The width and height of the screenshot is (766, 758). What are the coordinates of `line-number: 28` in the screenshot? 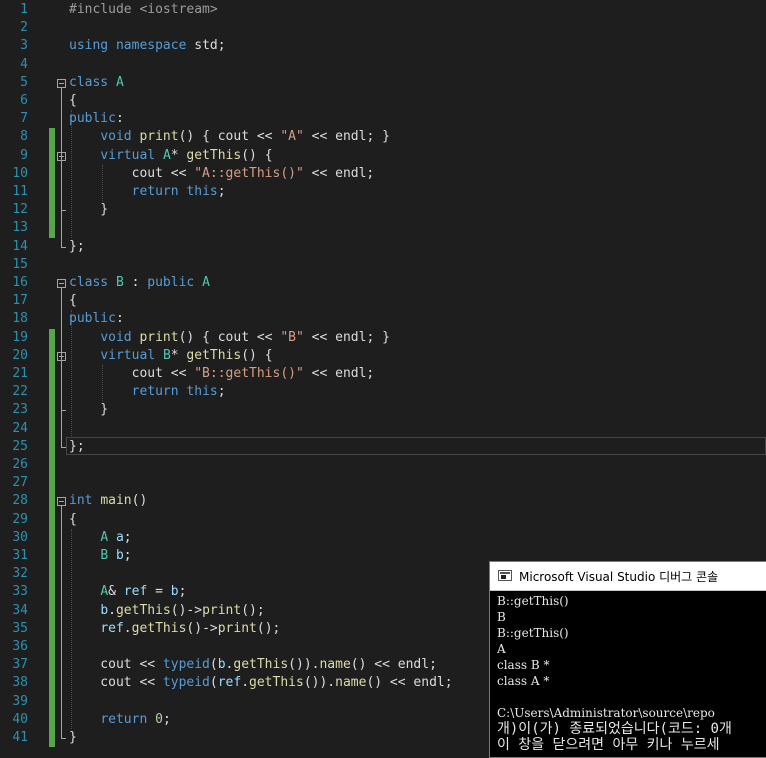 It's located at (20, 501).